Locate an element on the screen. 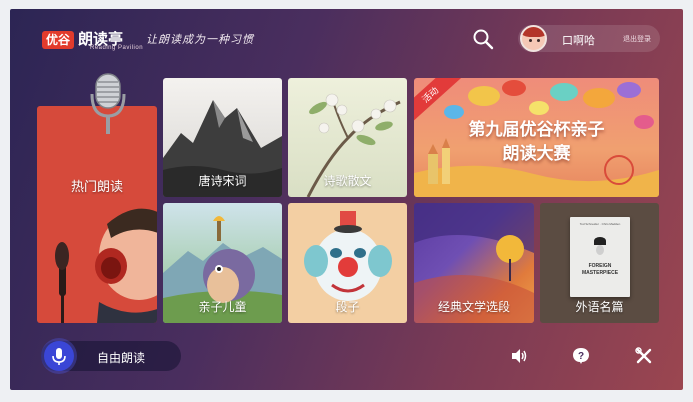 This screenshot has width=693, height=402. tile-popular-reading: 热门朗读 is located at coordinates (97, 214).